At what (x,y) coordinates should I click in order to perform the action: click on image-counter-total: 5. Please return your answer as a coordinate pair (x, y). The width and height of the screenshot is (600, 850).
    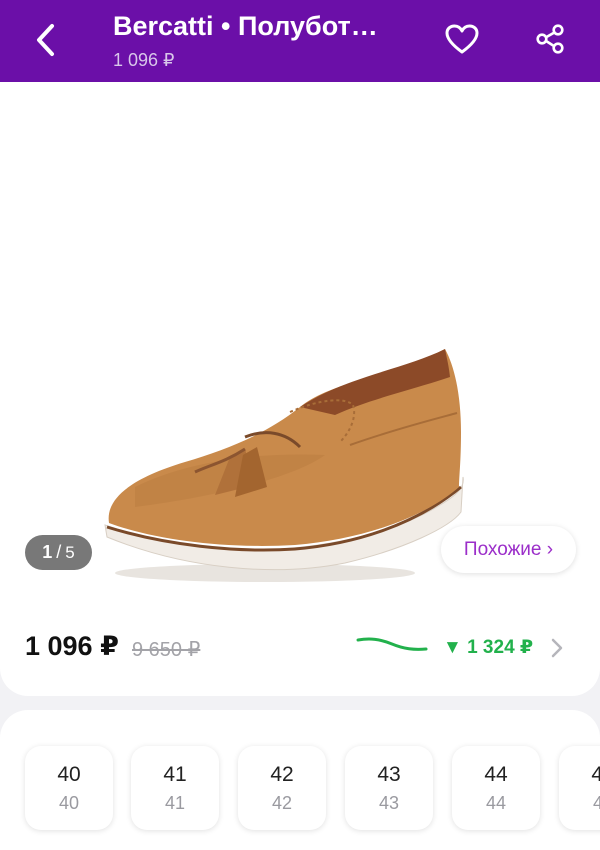
    Looking at the image, I should click on (70, 552).